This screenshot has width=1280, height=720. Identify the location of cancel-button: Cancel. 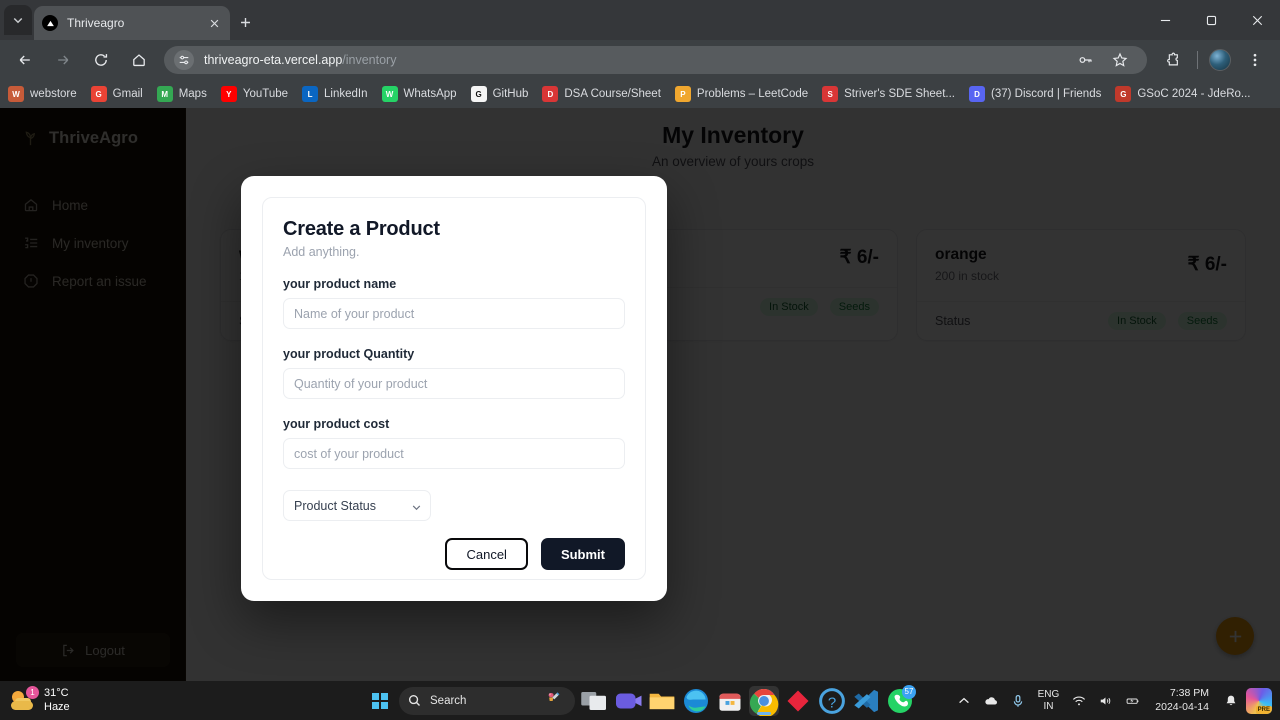
(486, 554).